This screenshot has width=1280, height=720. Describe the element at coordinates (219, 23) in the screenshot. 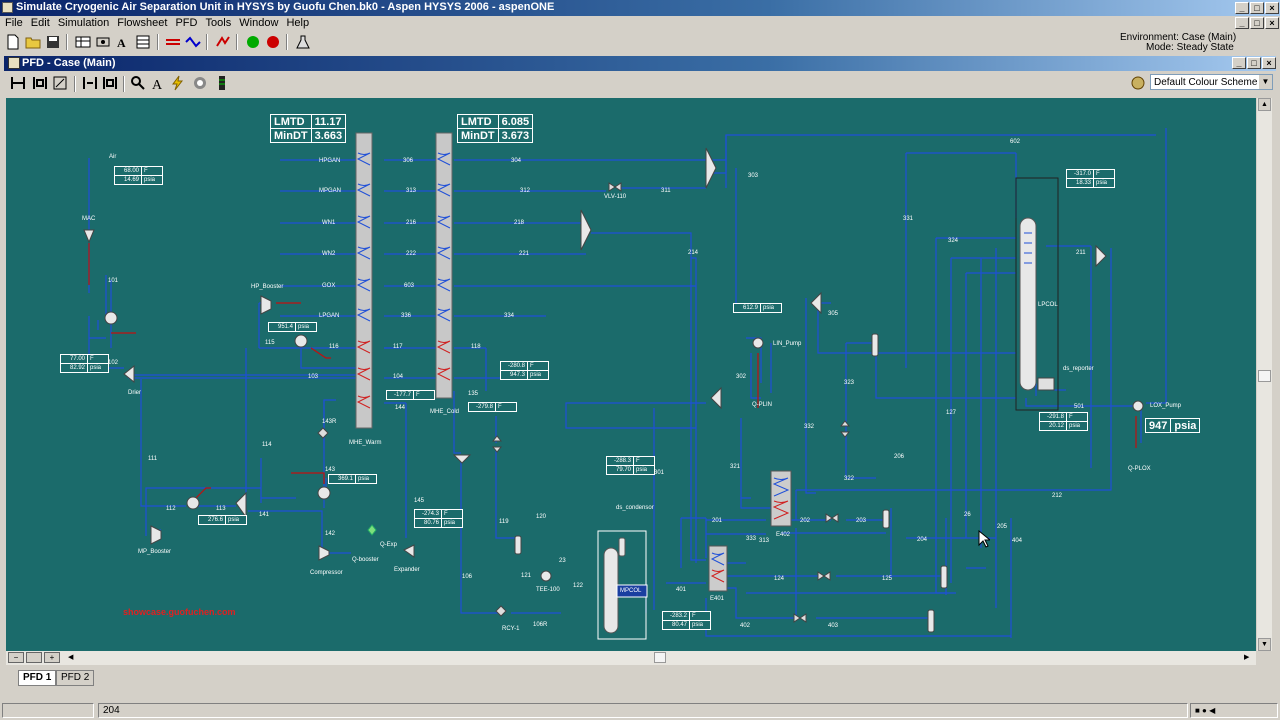

I see `menu-tools: Tools` at that location.